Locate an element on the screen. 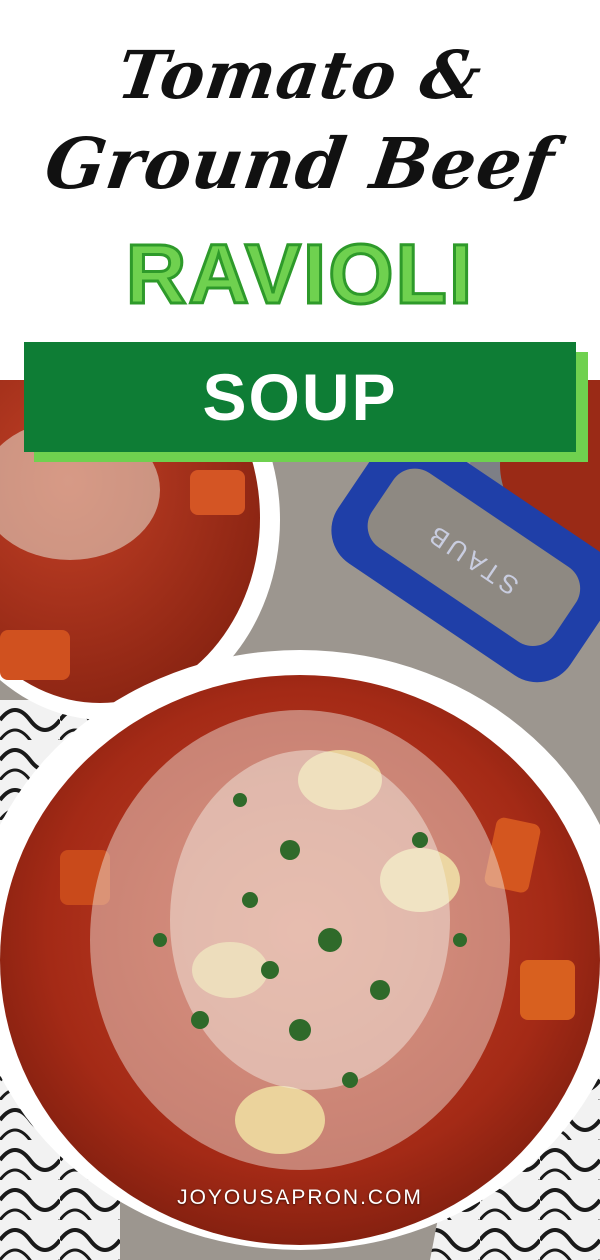 The image size is (600, 1260). banner-label: SOUP is located at coordinates (300, 397).